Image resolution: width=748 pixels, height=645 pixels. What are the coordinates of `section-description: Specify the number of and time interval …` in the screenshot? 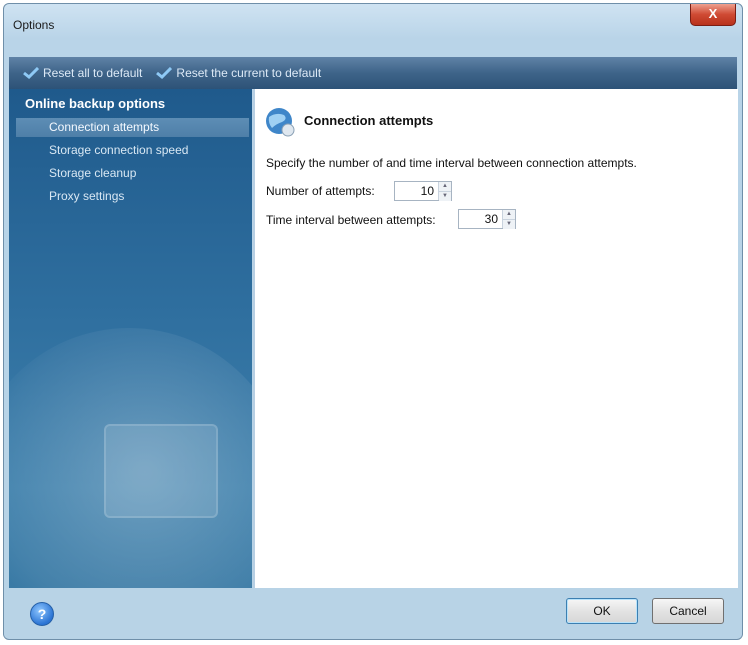 It's located at (451, 163).